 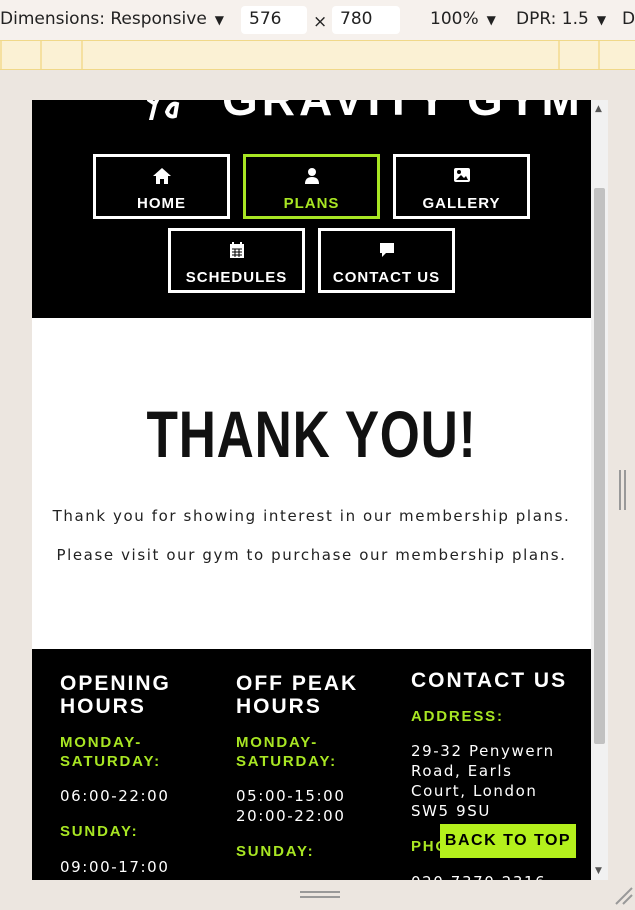 What do you see at coordinates (115, 867) in the screenshot?
I see `sunday-hours: 09:00-17:00` at bounding box center [115, 867].